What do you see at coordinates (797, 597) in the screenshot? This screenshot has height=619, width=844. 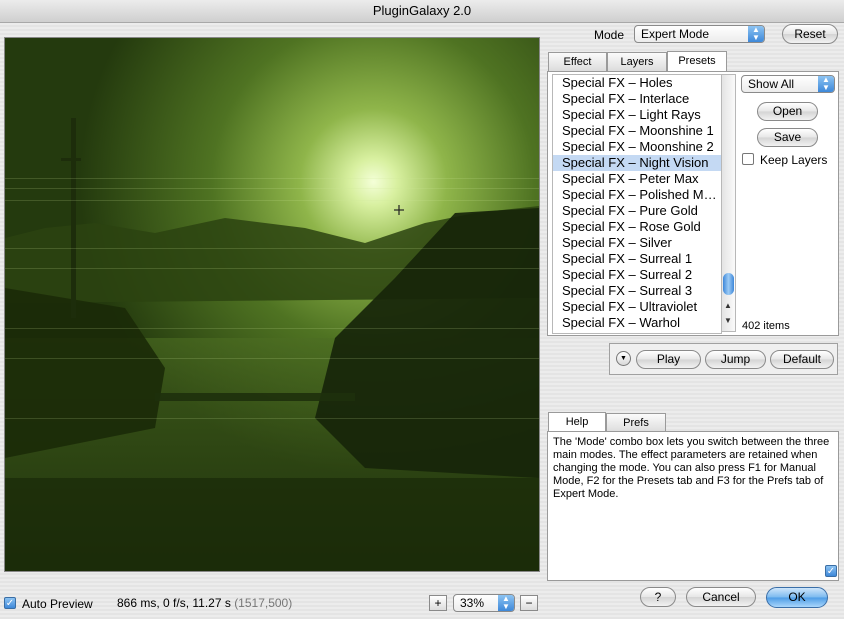 I see `ok-button: OK` at bounding box center [797, 597].